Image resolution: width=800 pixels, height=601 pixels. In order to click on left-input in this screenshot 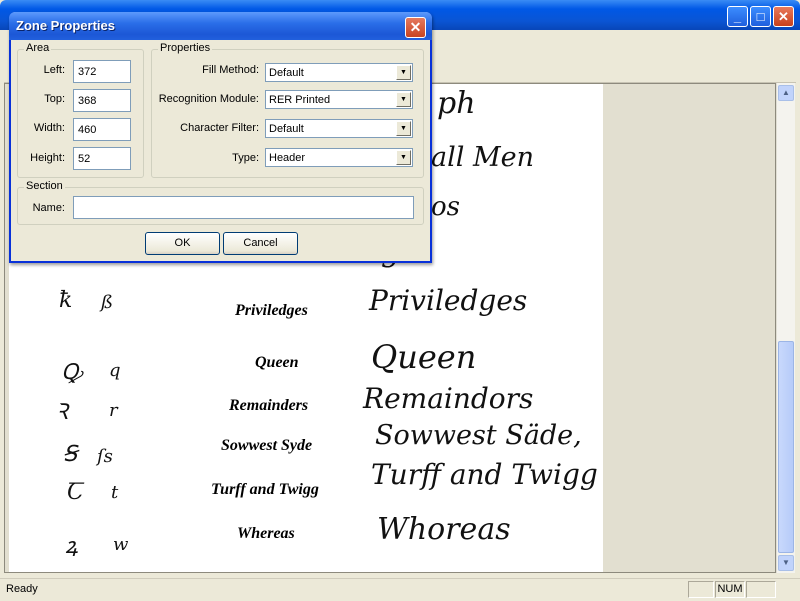, I will do `click(102, 71)`.